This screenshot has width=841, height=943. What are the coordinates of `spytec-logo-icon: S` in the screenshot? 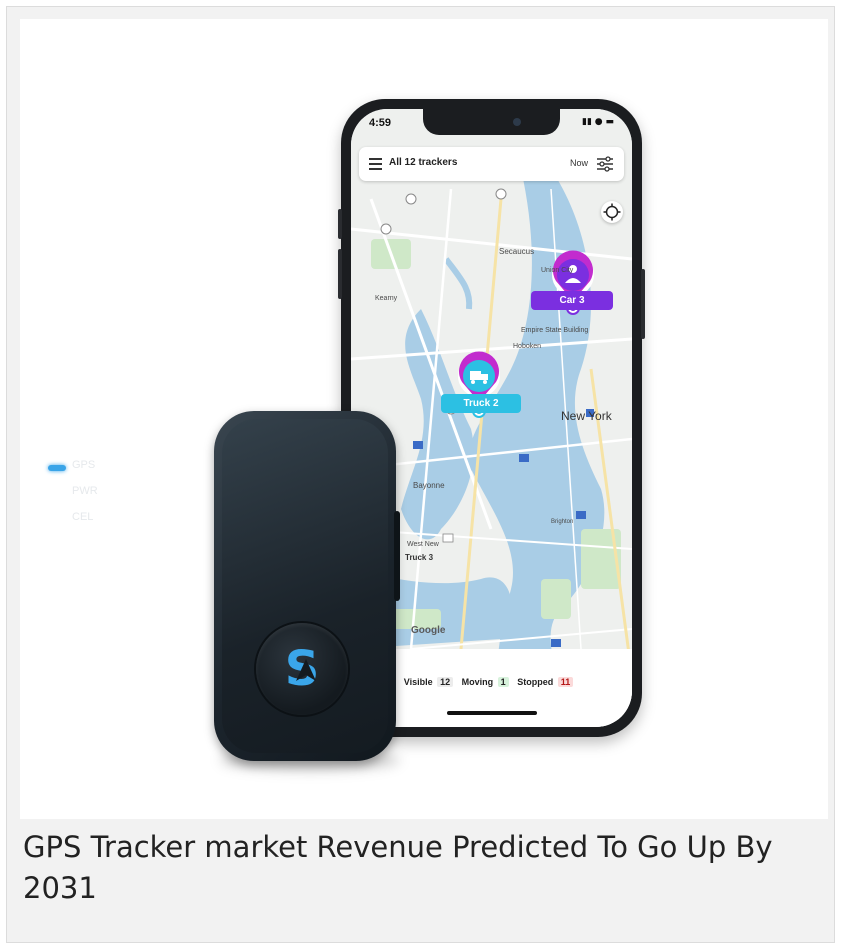 It's located at (302, 669).